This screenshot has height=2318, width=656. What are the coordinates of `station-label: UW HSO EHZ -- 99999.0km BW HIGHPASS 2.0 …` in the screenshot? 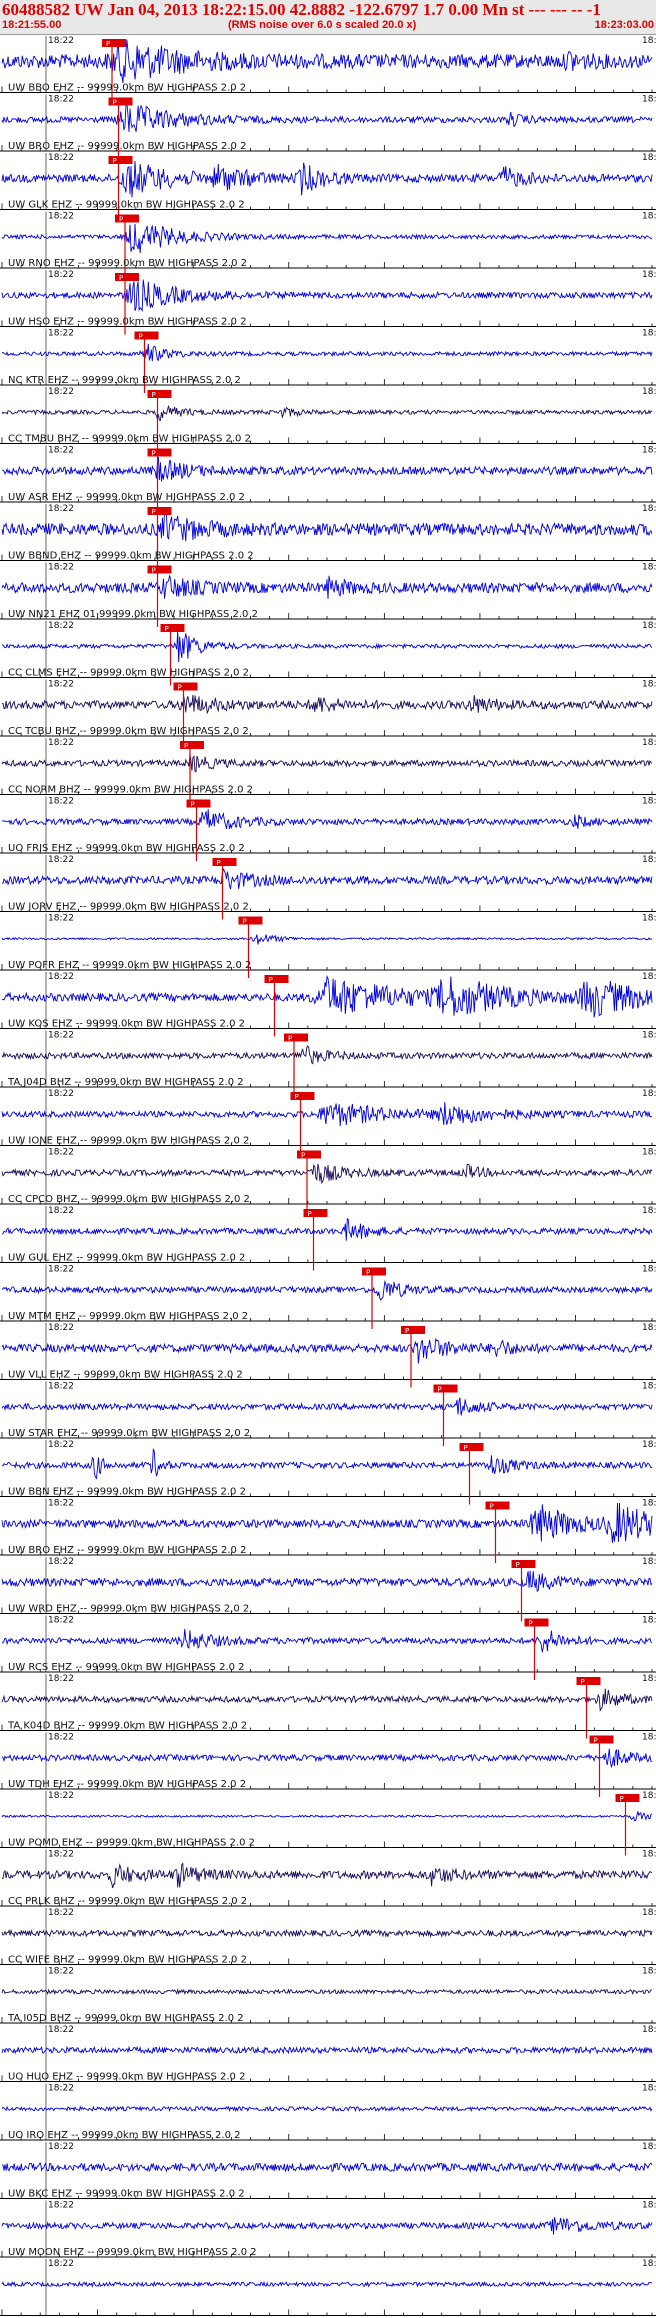 It's located at (127, 322).